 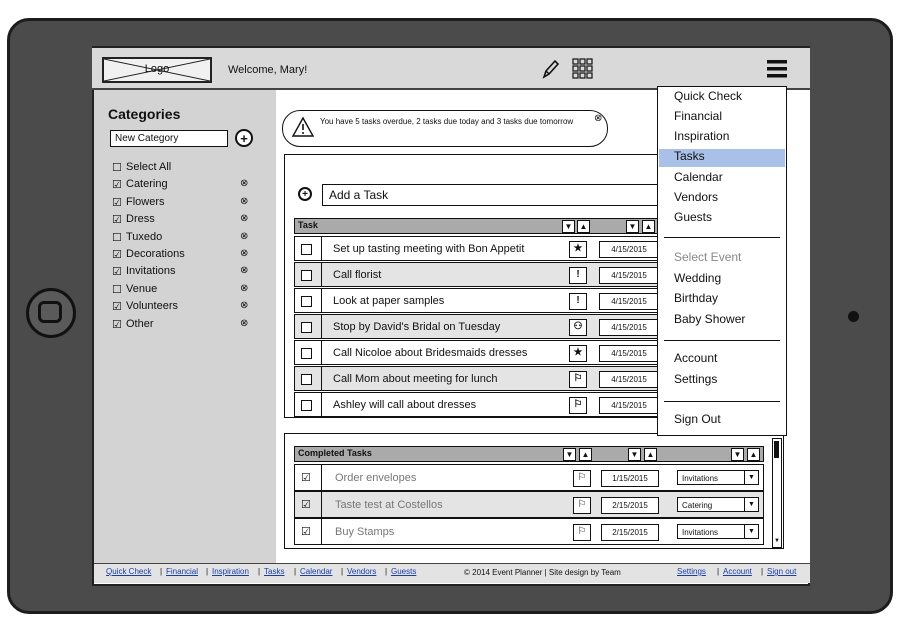 I want to click on task-row: Ashley will call about dresses ⚐ 4/15/2015, so click(x=478, y=404).